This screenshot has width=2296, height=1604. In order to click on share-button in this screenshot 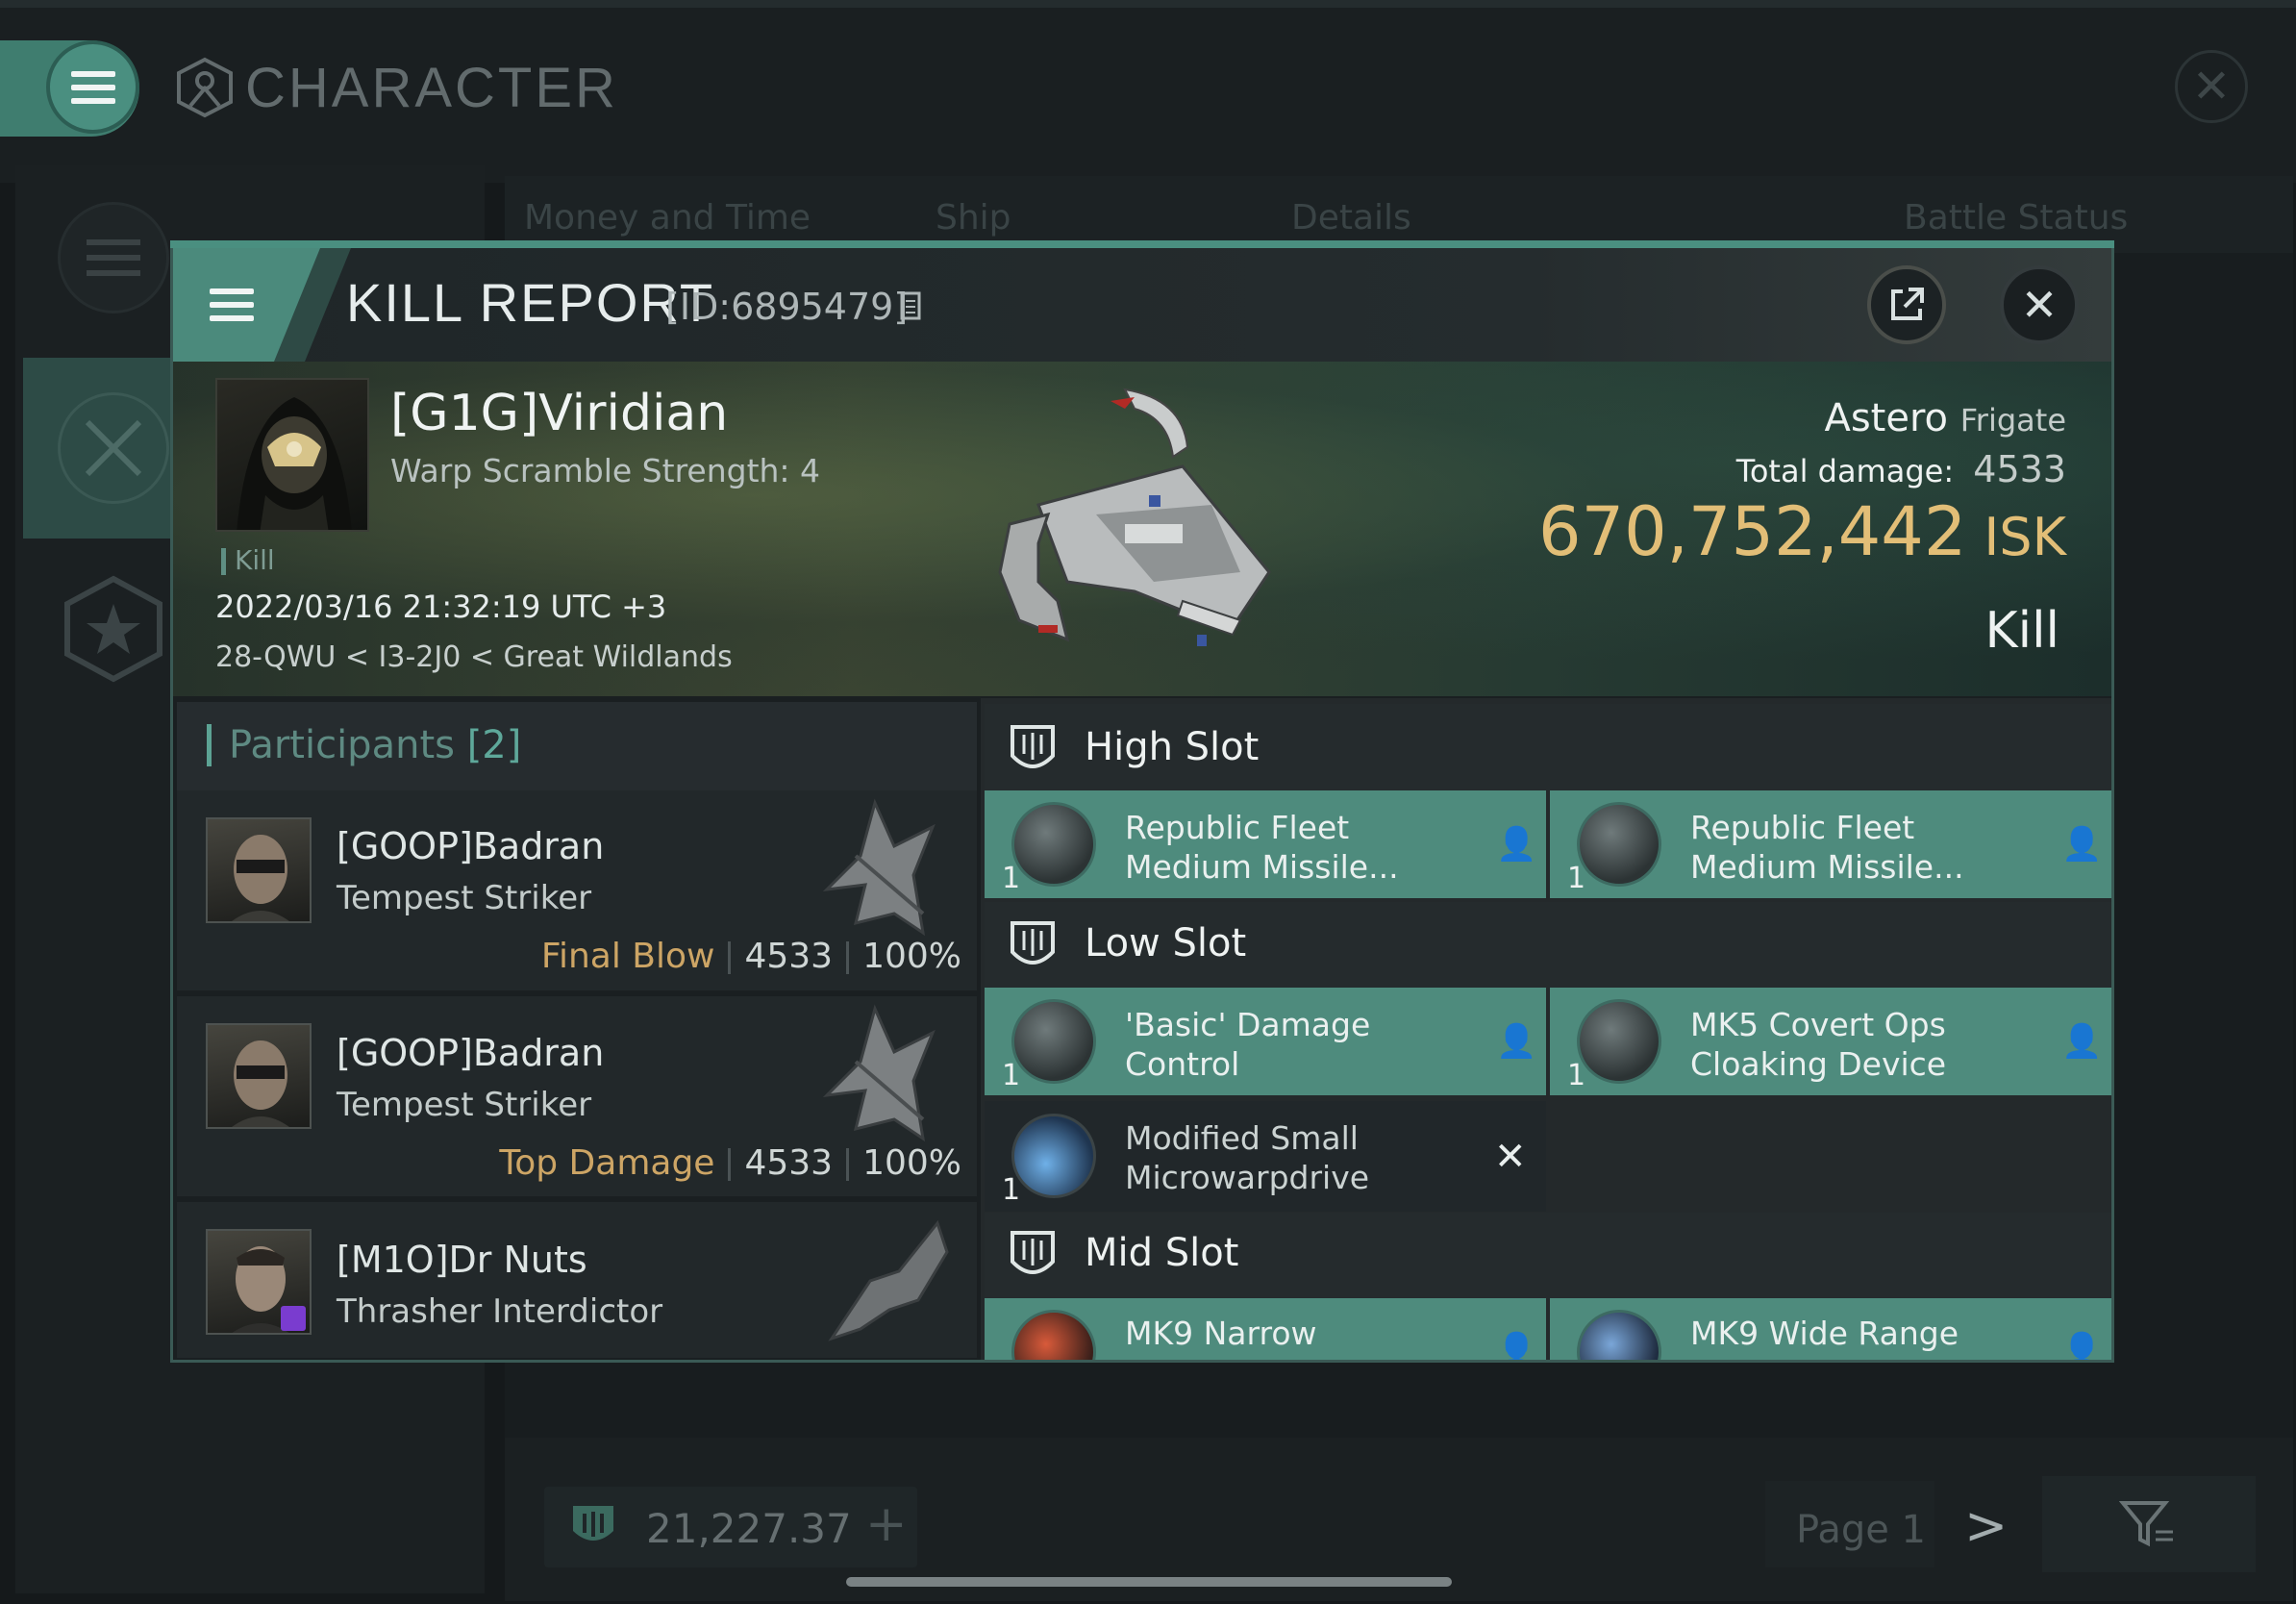, I will do `click(1906, 304)`.